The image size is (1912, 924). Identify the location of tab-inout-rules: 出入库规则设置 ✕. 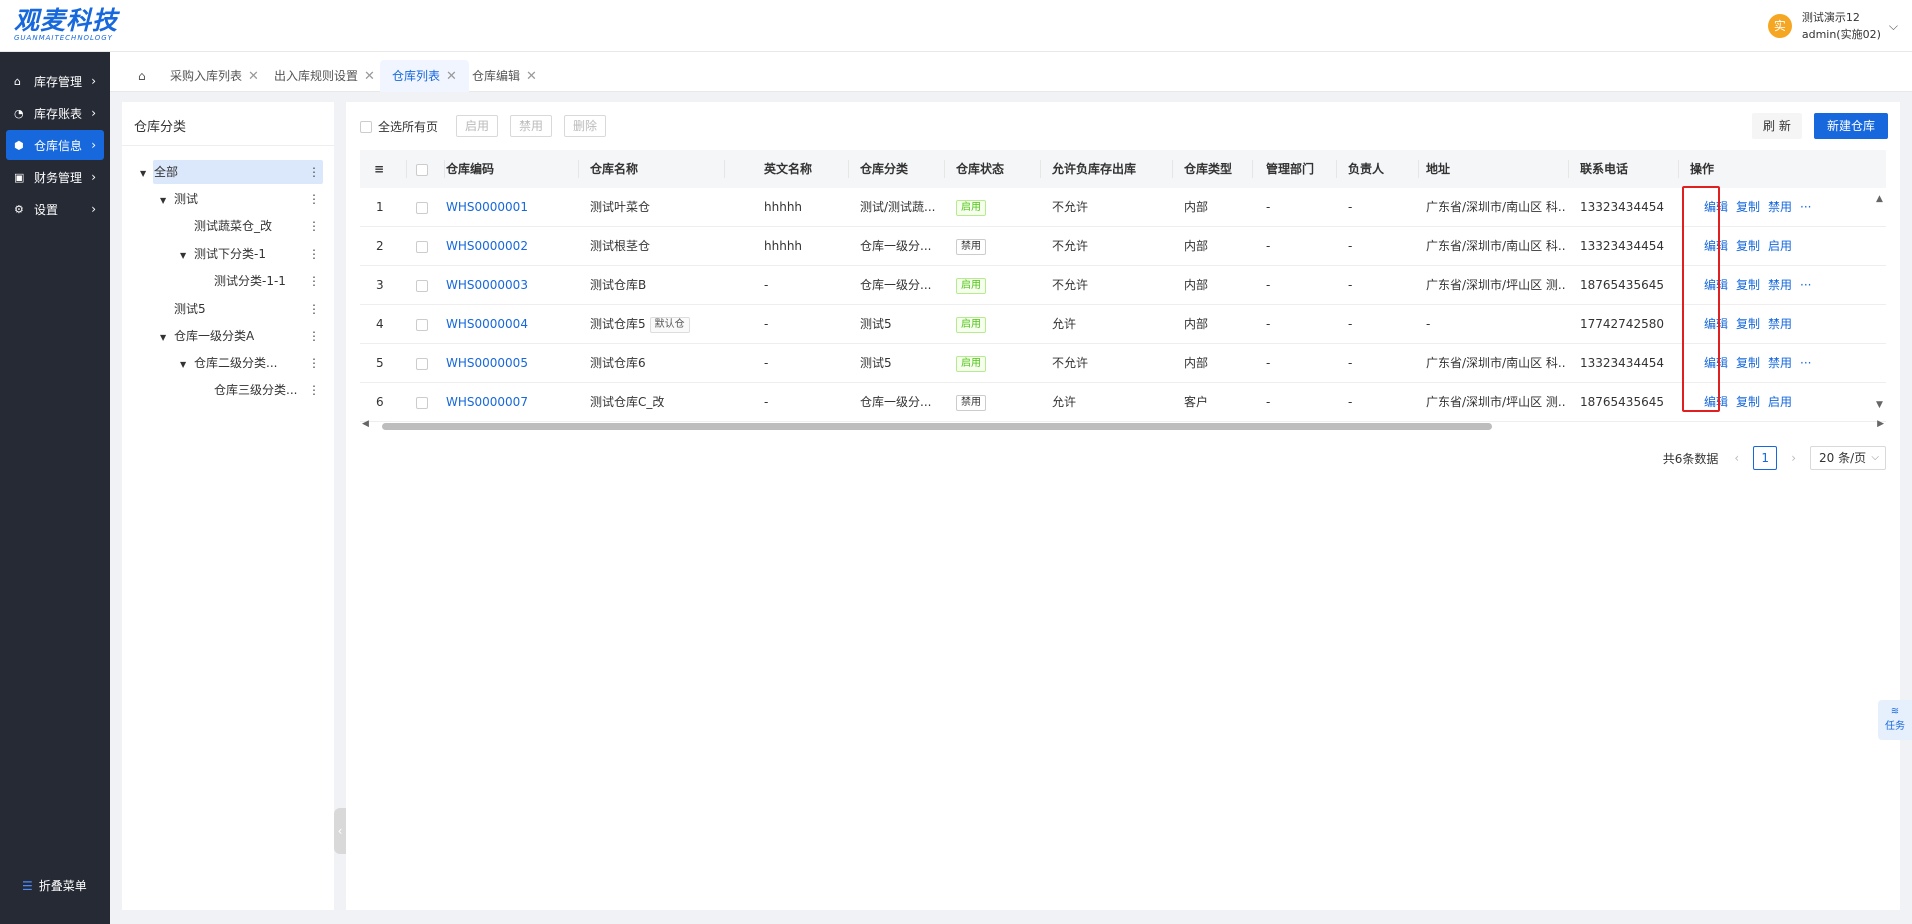
(324, 76).